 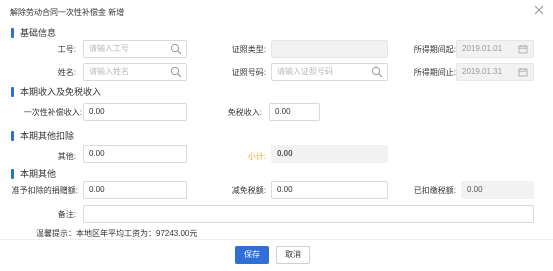 What do you see at coordinates (293, 255) in the screenshot?
I see `cancel-button: 取消` at bounding box center [293, 255].